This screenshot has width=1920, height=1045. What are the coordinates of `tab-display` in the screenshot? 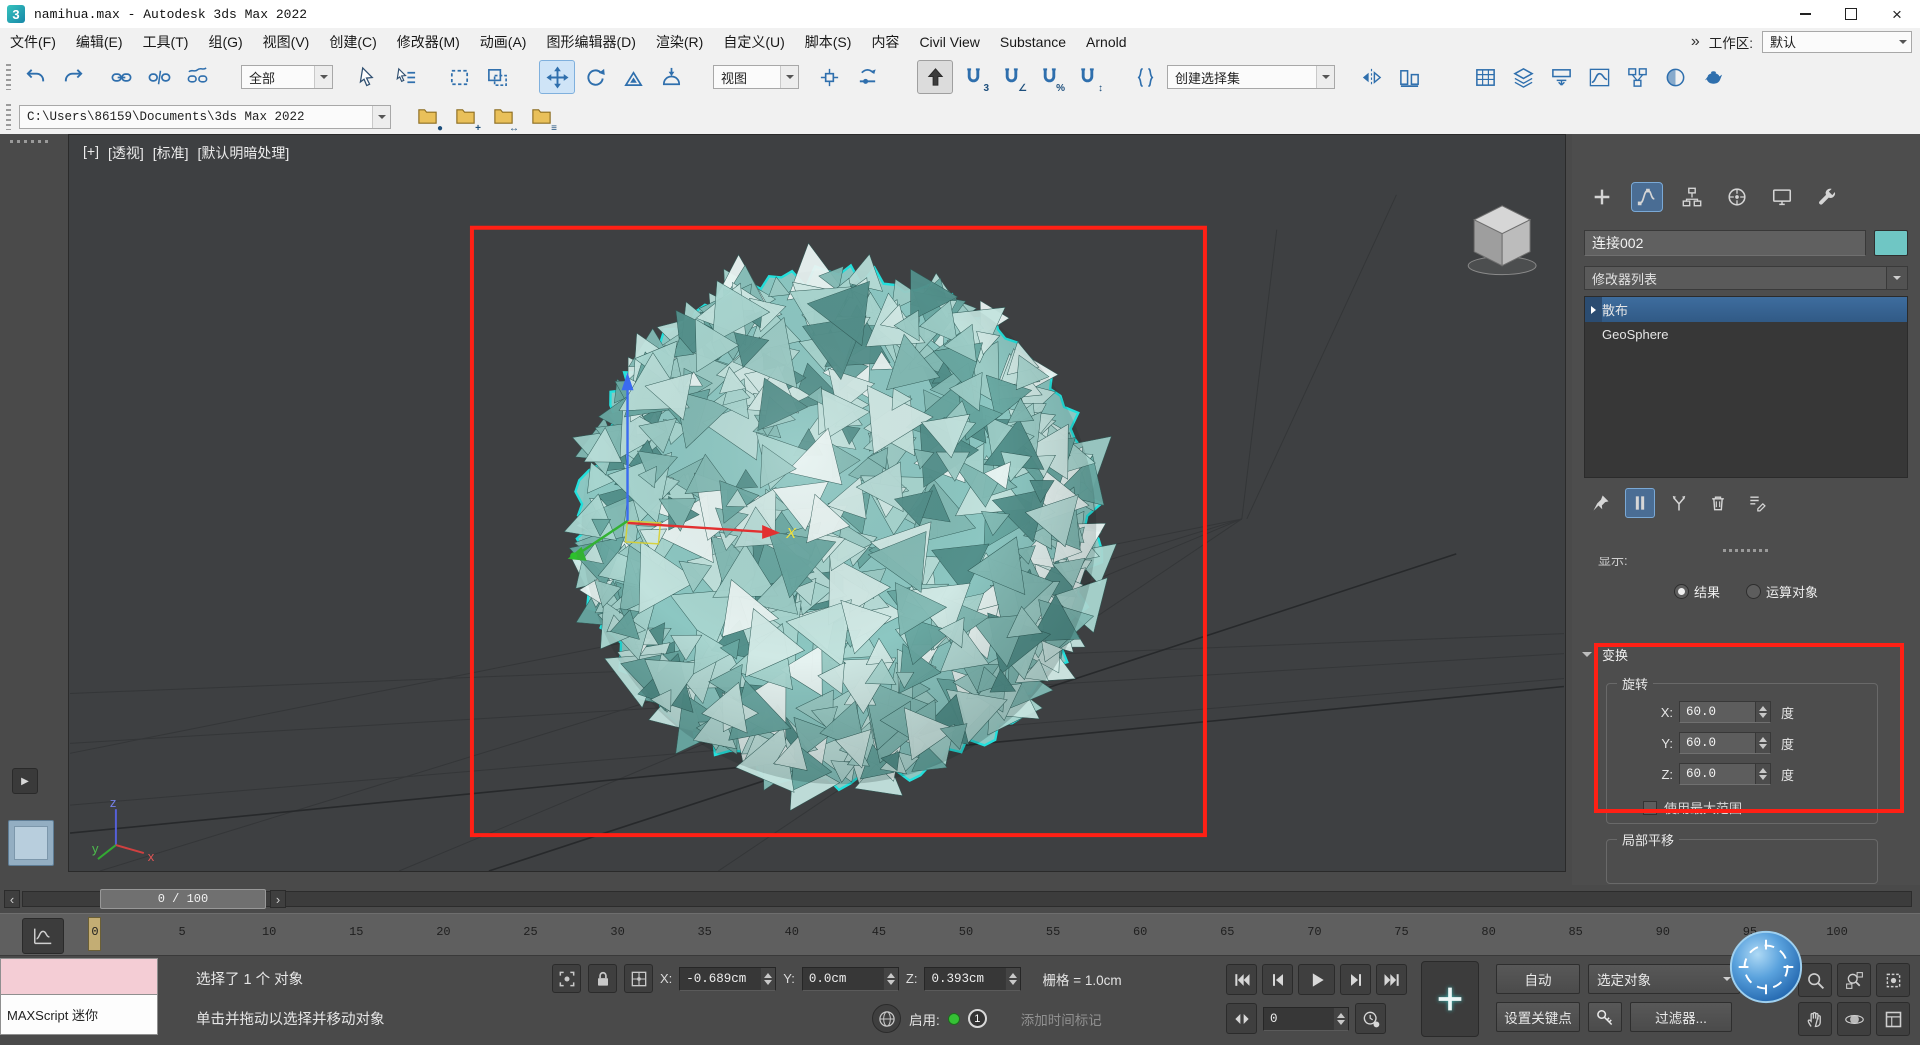 It's located at (1782, 197).